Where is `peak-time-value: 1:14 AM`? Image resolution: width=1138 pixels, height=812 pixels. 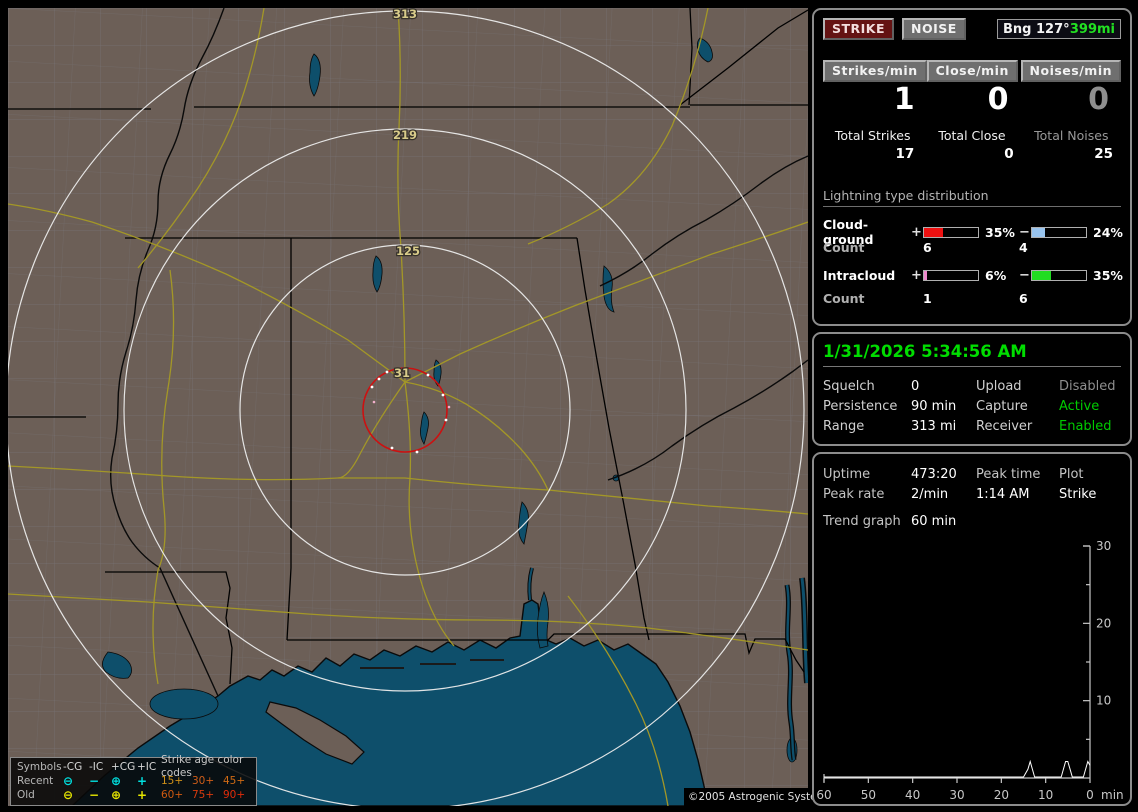
peak-time-value: 1:14 AM is located at coordinates (1003, 494).